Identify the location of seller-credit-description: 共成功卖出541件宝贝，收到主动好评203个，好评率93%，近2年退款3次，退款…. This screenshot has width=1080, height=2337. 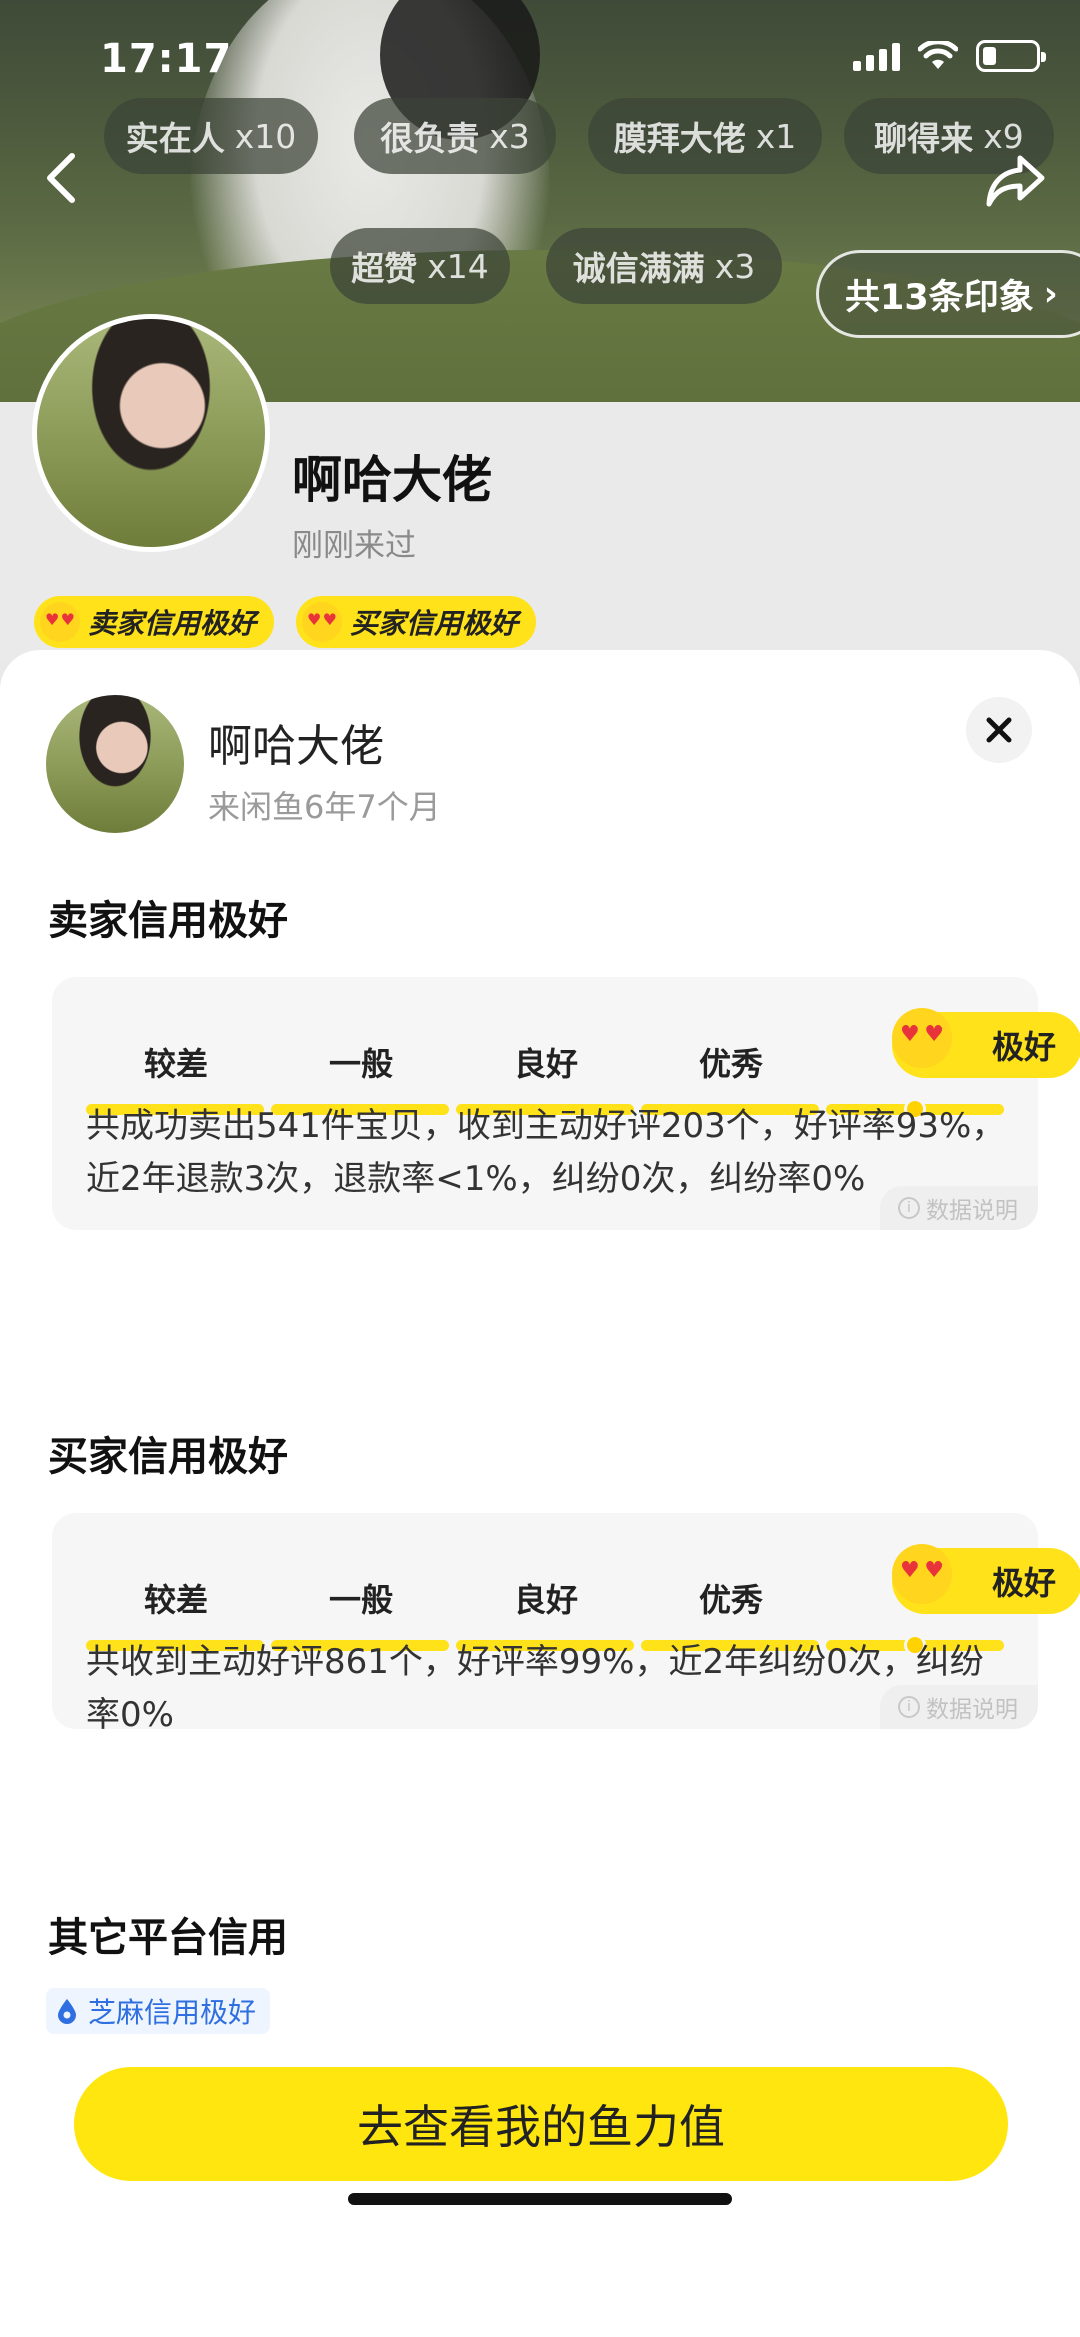
(546, 1152).